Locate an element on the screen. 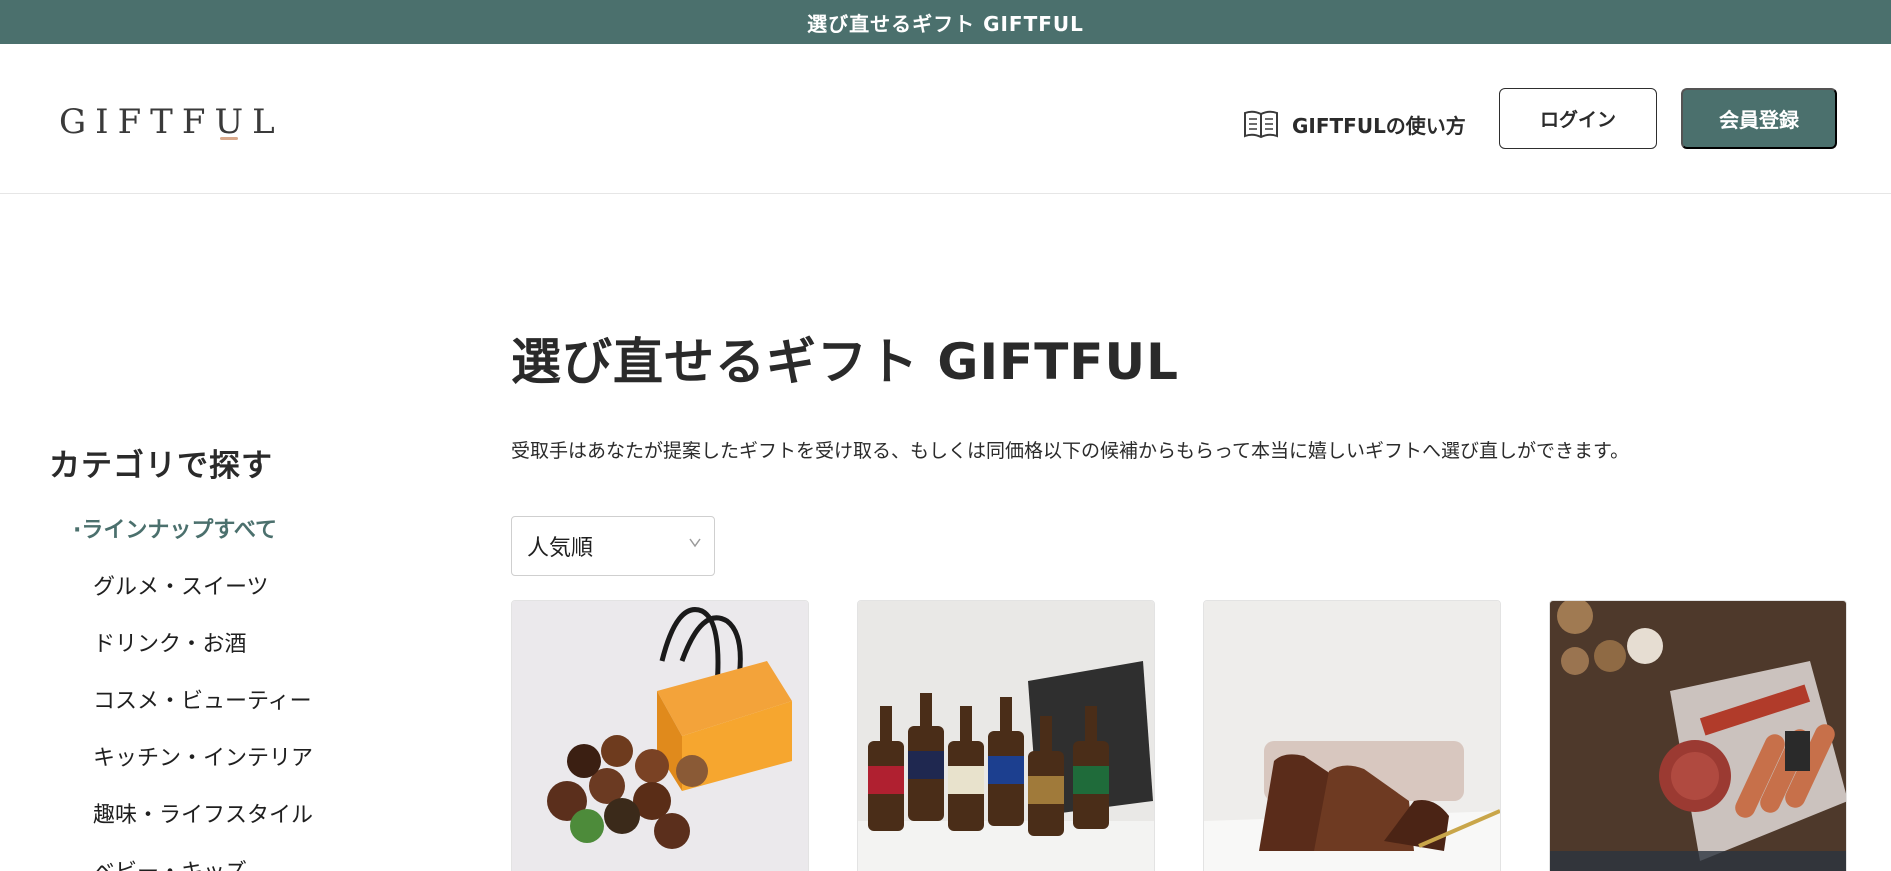  book-icon is located at coordinates (1261, 124).